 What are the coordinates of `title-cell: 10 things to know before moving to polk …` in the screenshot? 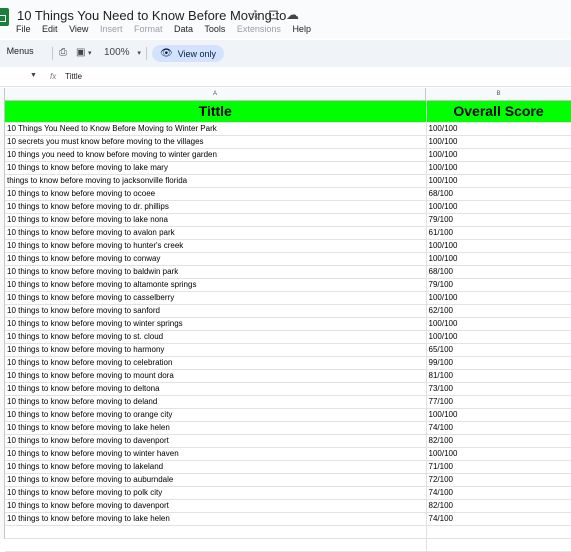 It's located at (216, 493).